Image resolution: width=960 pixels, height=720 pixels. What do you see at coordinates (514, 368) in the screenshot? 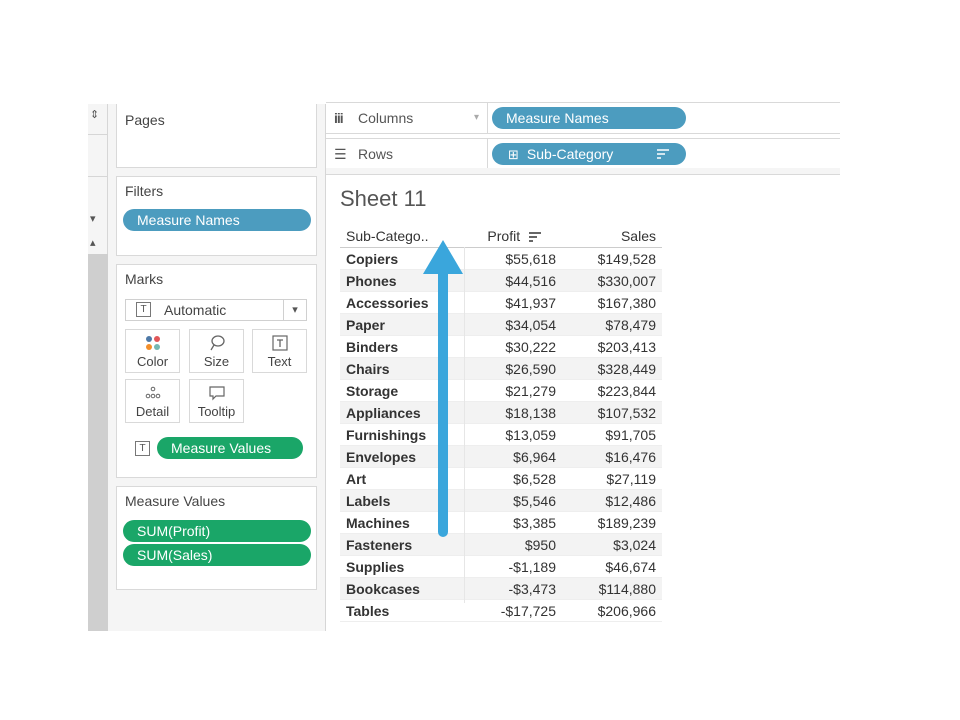
I see `row-profit: $26,590` at bounding box center [514, 368].